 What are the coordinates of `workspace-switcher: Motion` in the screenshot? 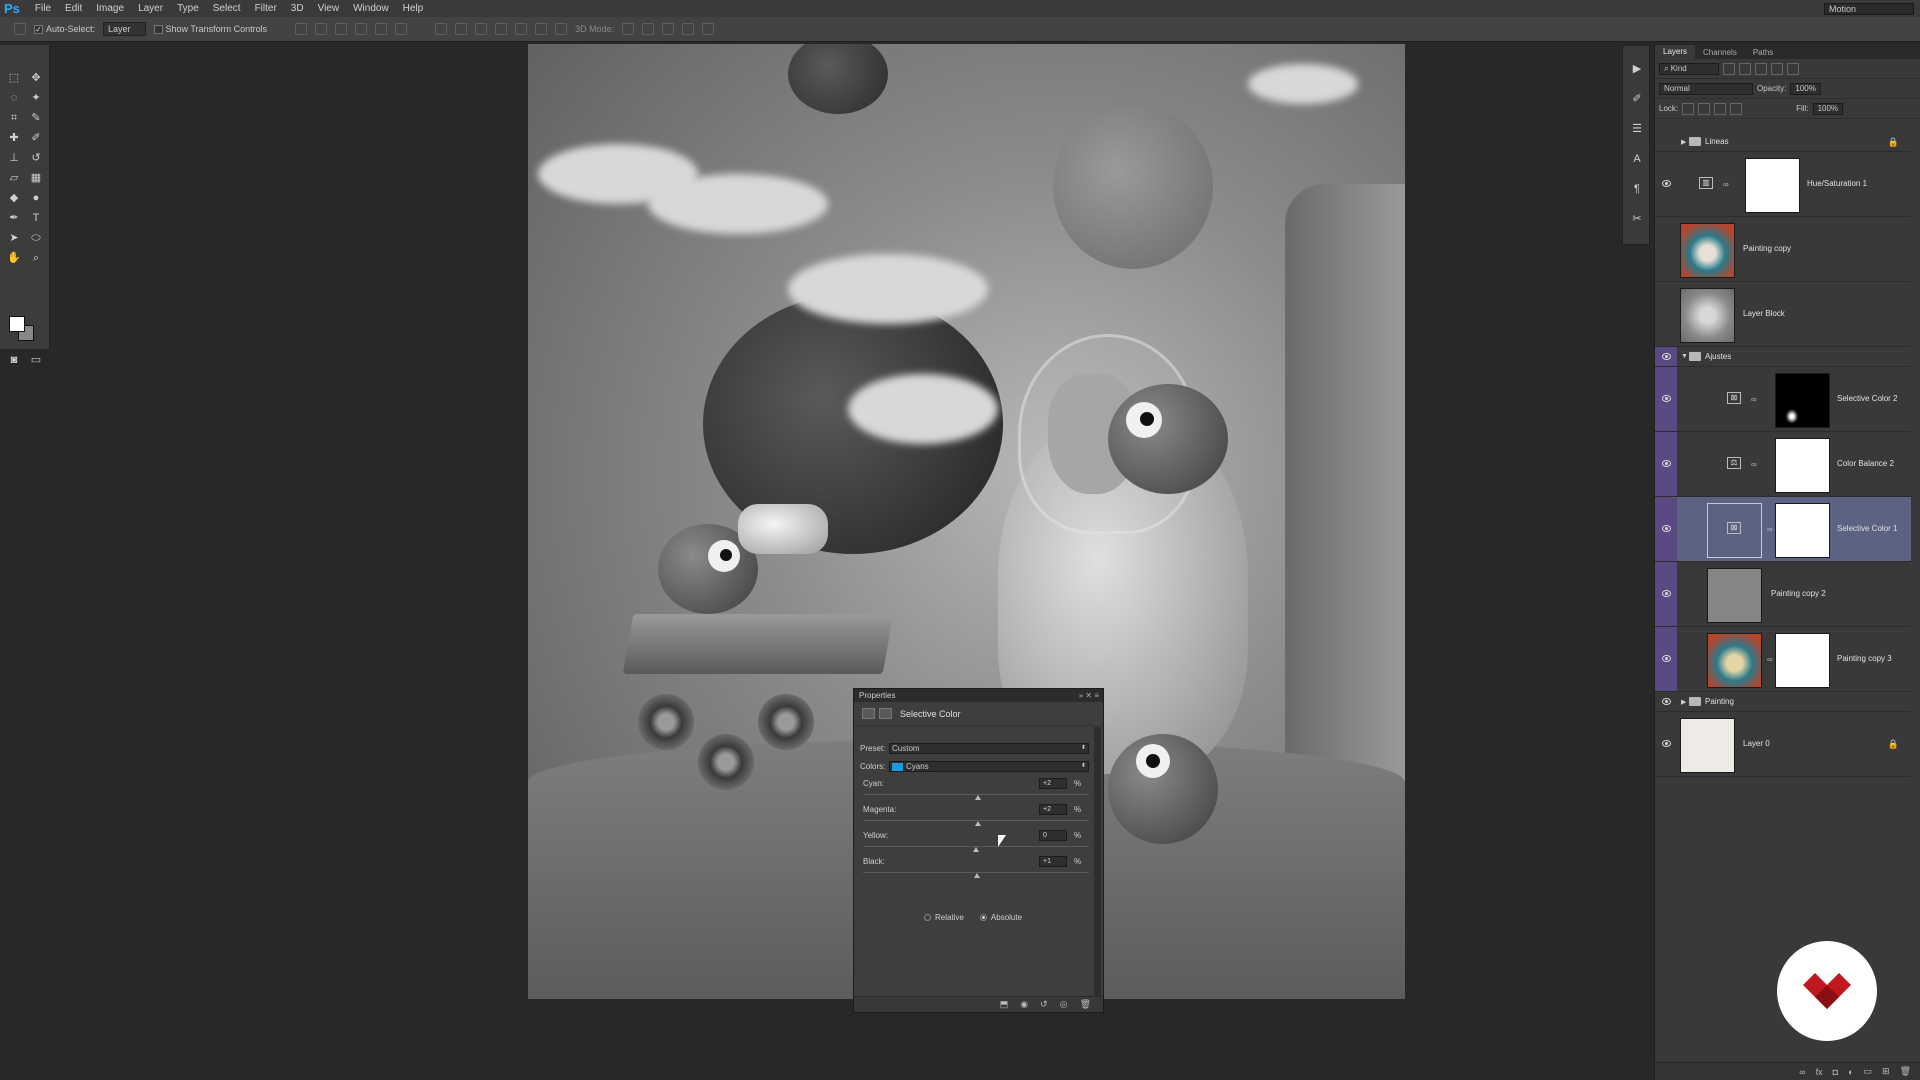 It's located at (1869, 8).